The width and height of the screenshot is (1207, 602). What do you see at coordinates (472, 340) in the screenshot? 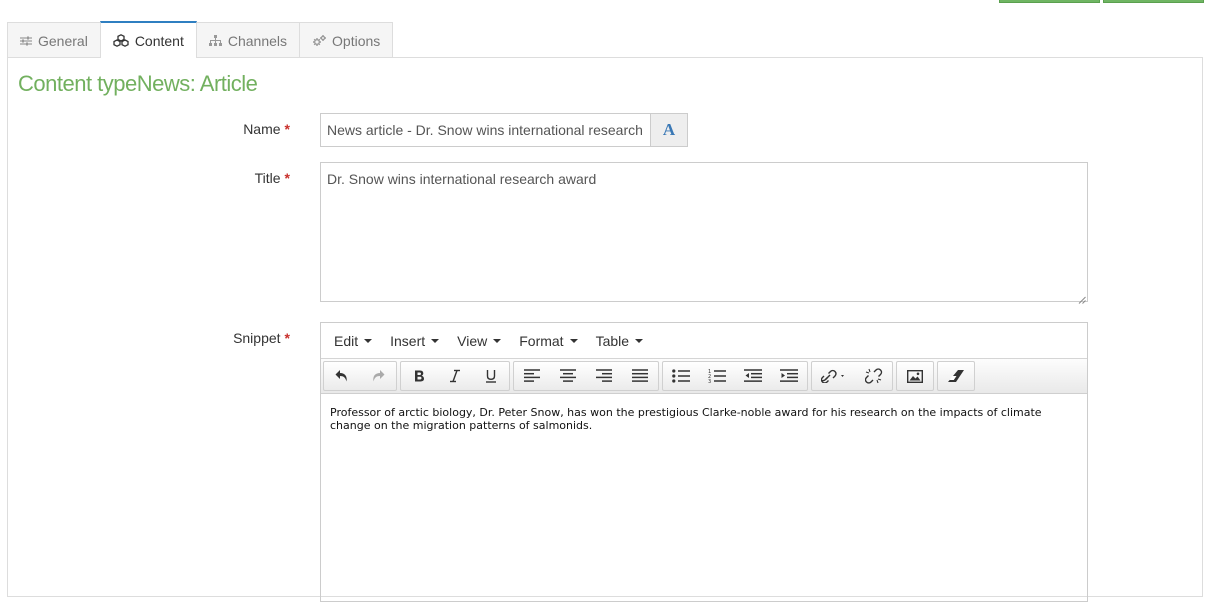
I see `menu-label: View` at bounding box center [472, 340].